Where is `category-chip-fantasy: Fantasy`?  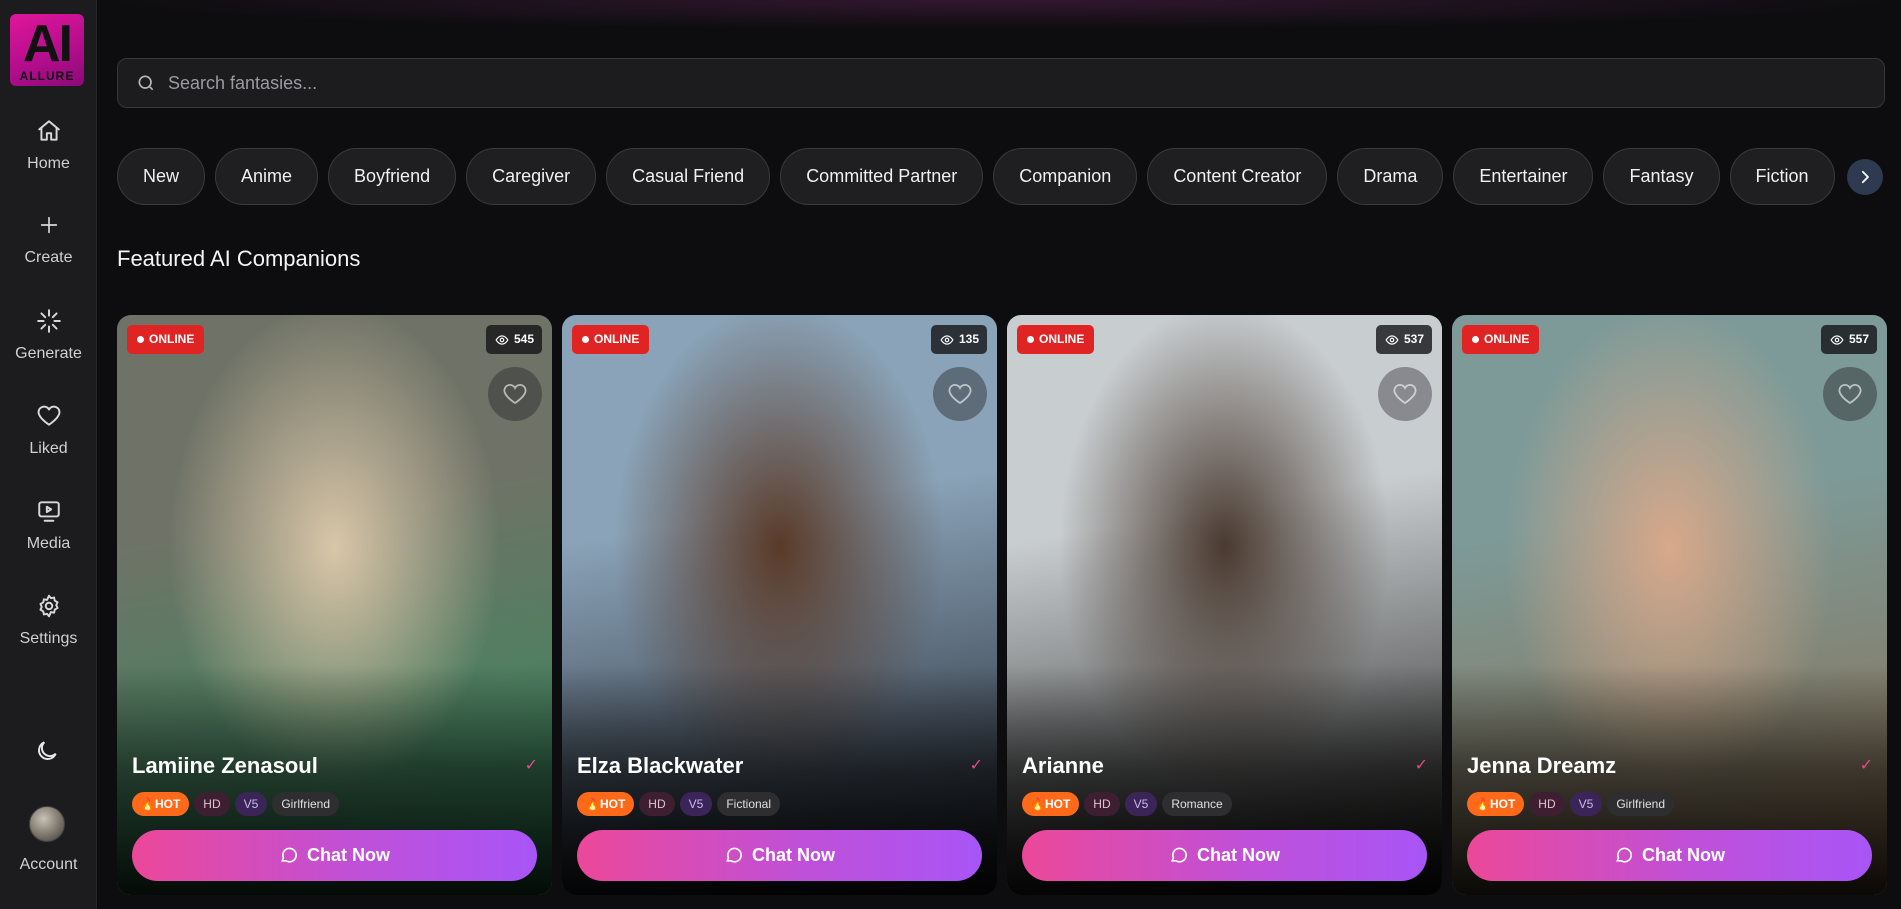
category-chip-fantasy: Fantasy is located at coordinates (1661, 176).